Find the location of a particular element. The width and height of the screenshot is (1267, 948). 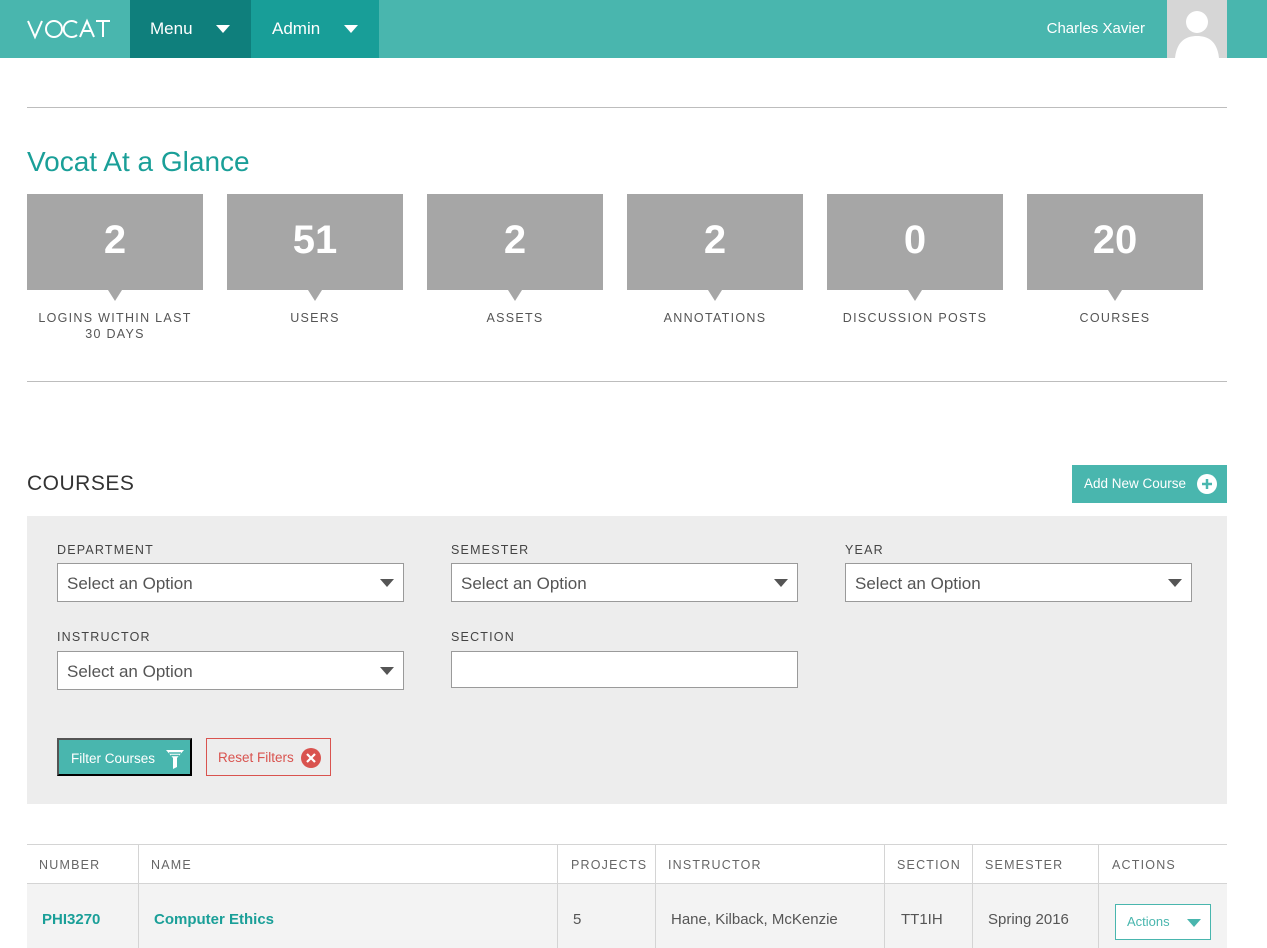

reset-filters-label: Reset Filters is located at coordinates (256, 757).